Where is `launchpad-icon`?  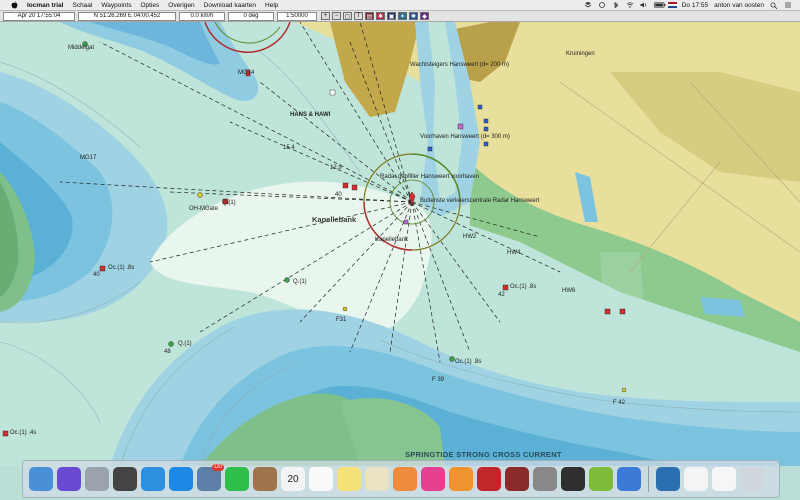 launchpad-icon is located at coordinates (97, 479).